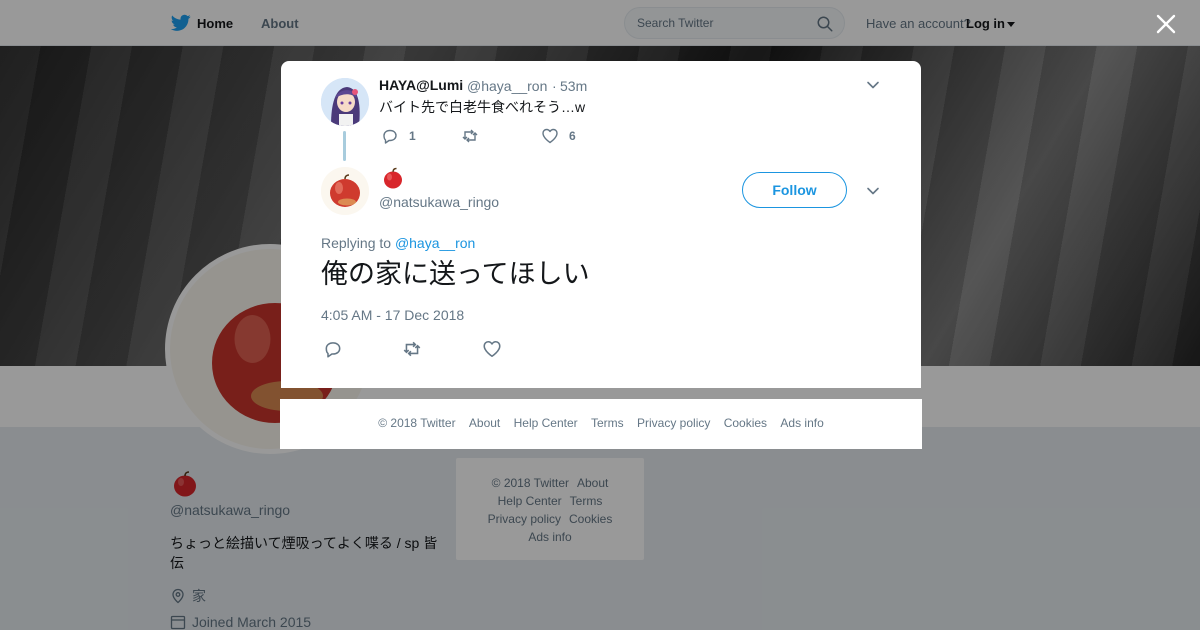 Image resolution: width=1200 pixels, height=630 pixels. Describe the element at coordinates (455, 274) in the screenshot. I see `main-tweet-text: 俺の家に送ってほしい` at that location.